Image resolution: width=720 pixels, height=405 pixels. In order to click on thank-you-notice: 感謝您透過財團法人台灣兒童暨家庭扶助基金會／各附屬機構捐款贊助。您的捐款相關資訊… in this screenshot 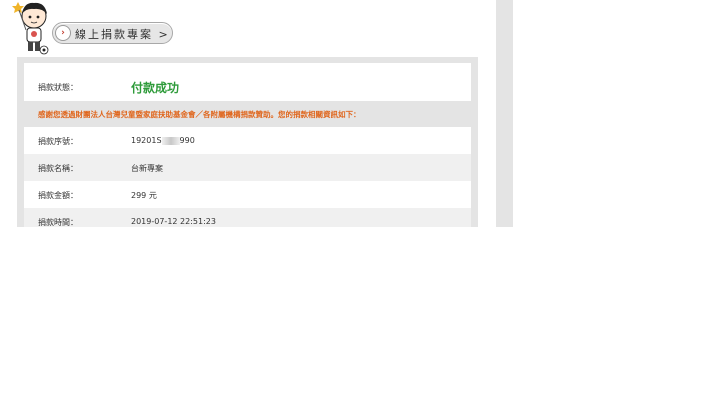, I will do `click(247, 114)`.